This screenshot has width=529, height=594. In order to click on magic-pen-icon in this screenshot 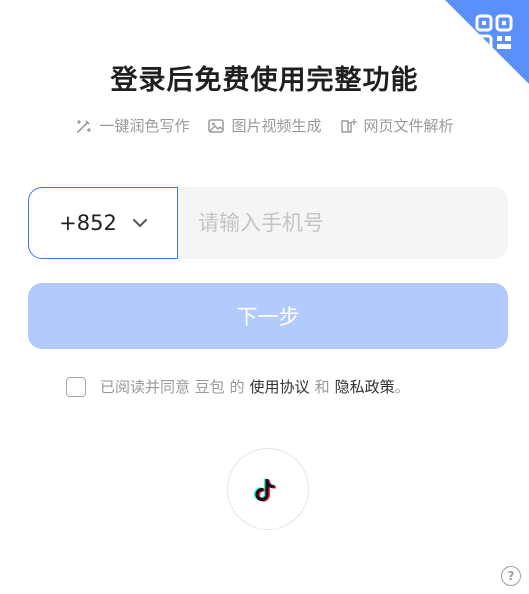, I will do `click(84, 126)`.